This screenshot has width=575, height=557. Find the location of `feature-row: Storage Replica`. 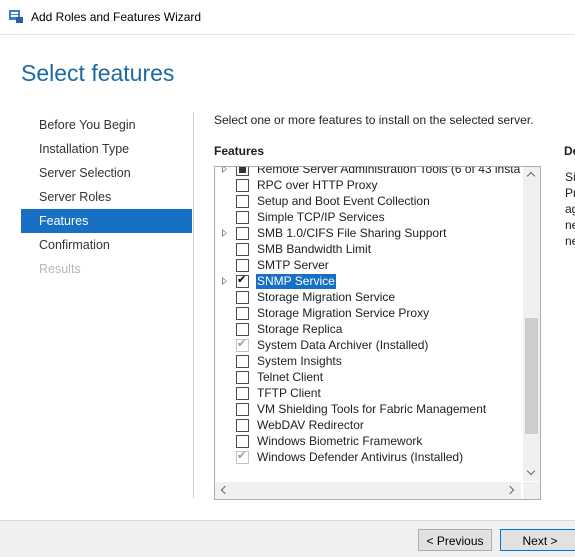

feature-row: Storage Replica is located at coordinates (368, 330).